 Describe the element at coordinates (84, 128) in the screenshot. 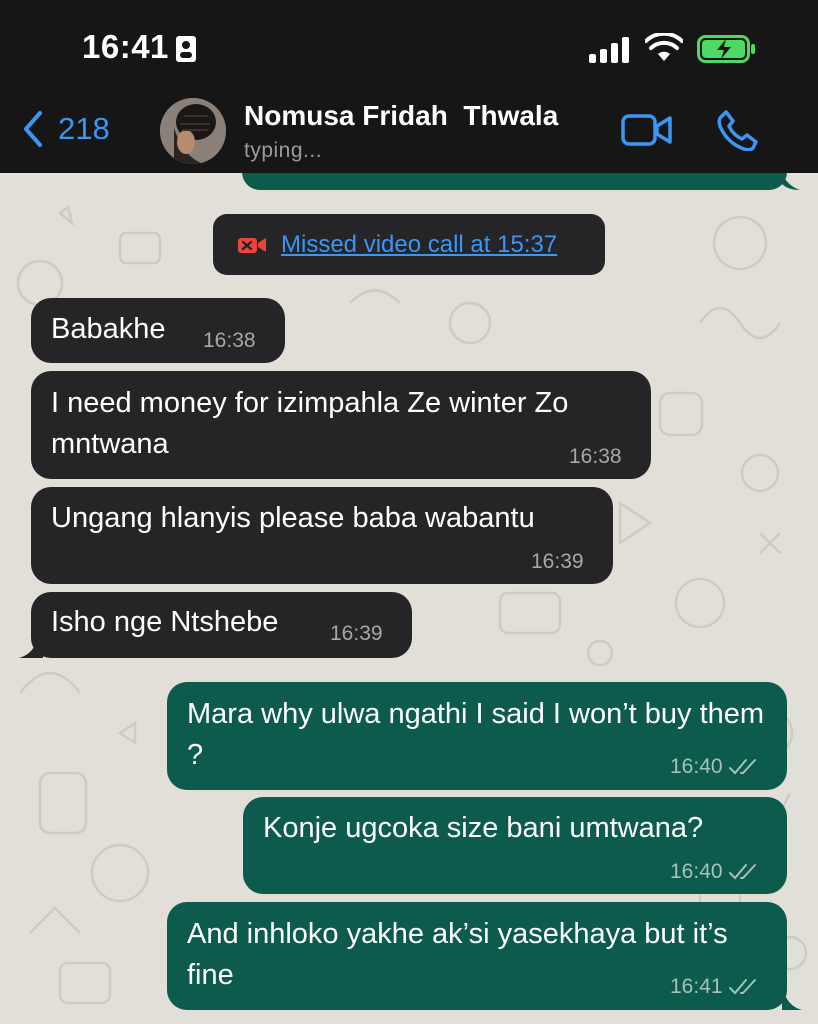

I see `unread-count: 218` at that location.